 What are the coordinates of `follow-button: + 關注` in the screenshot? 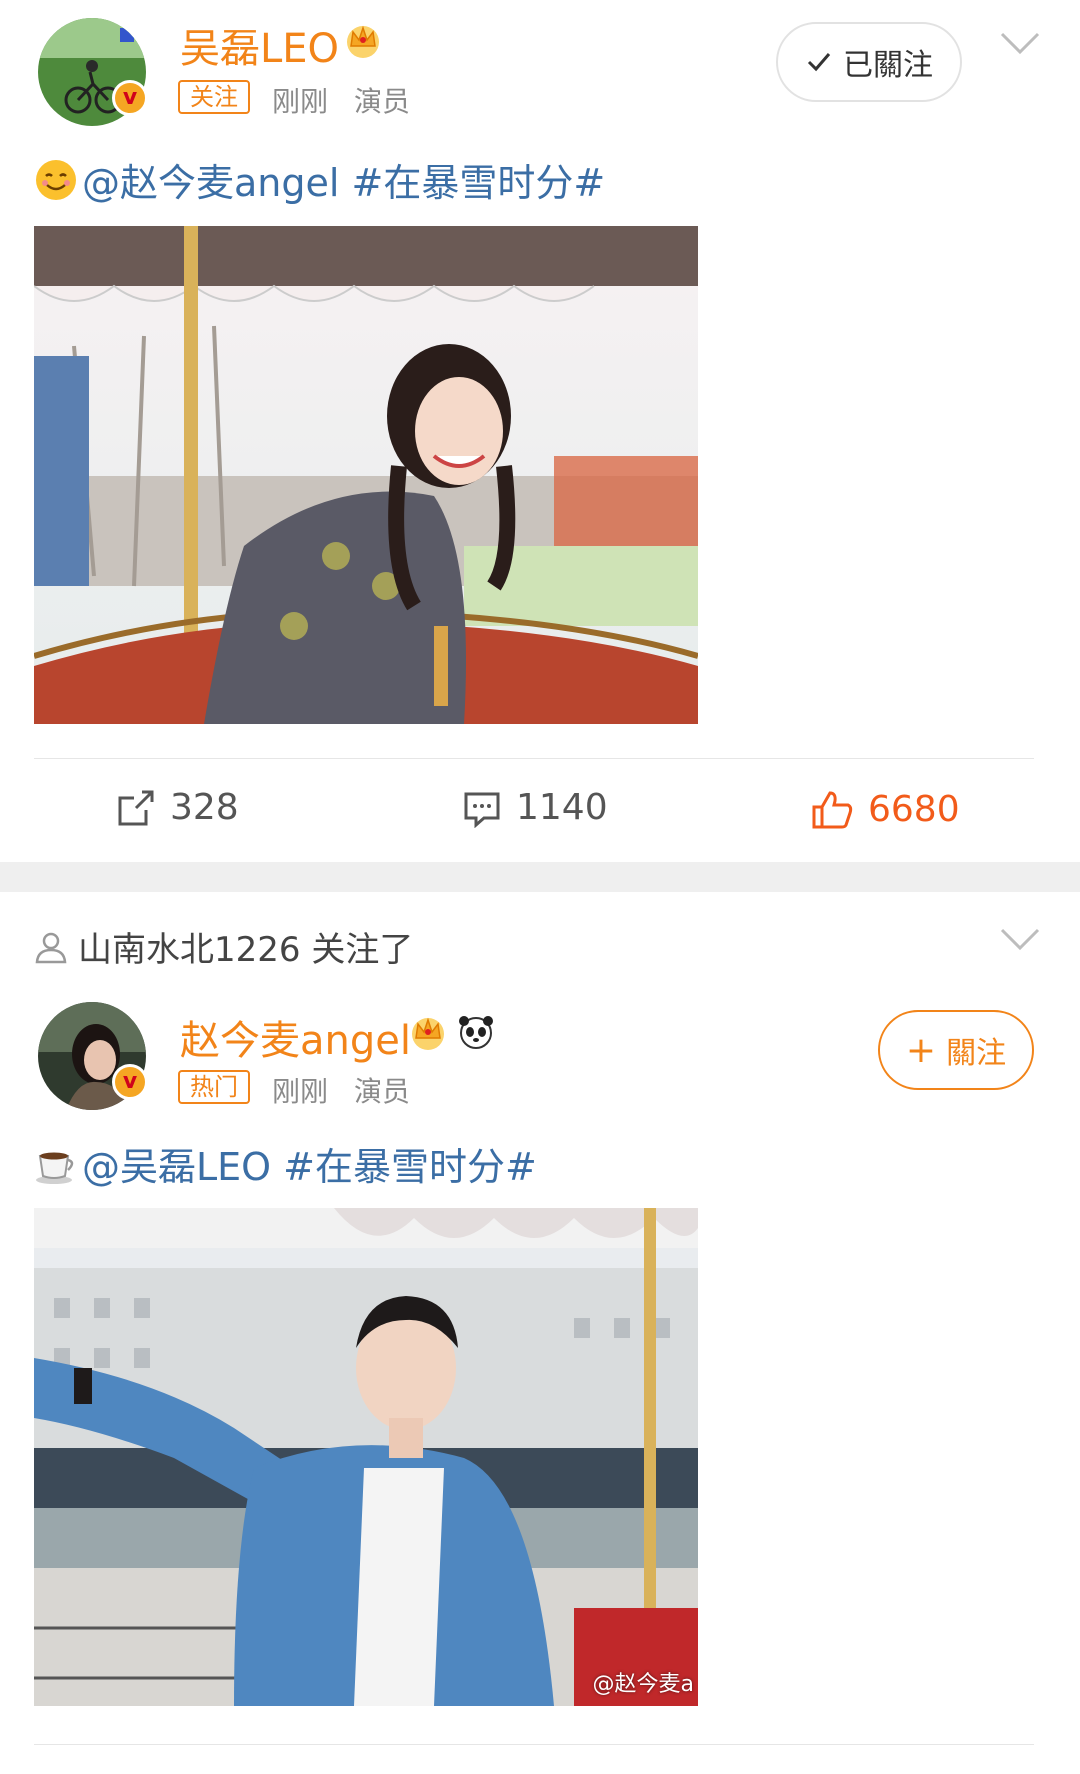 It's located at (956, 1050).